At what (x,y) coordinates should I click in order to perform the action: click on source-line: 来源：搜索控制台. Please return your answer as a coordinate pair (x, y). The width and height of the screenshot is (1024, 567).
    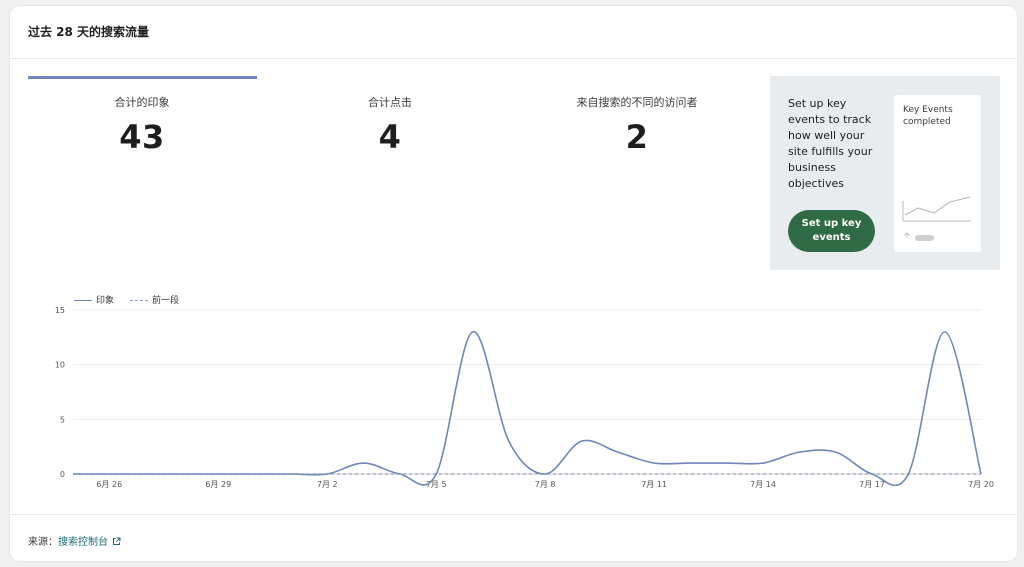
    Looking at the image, I should click on (74, 541).